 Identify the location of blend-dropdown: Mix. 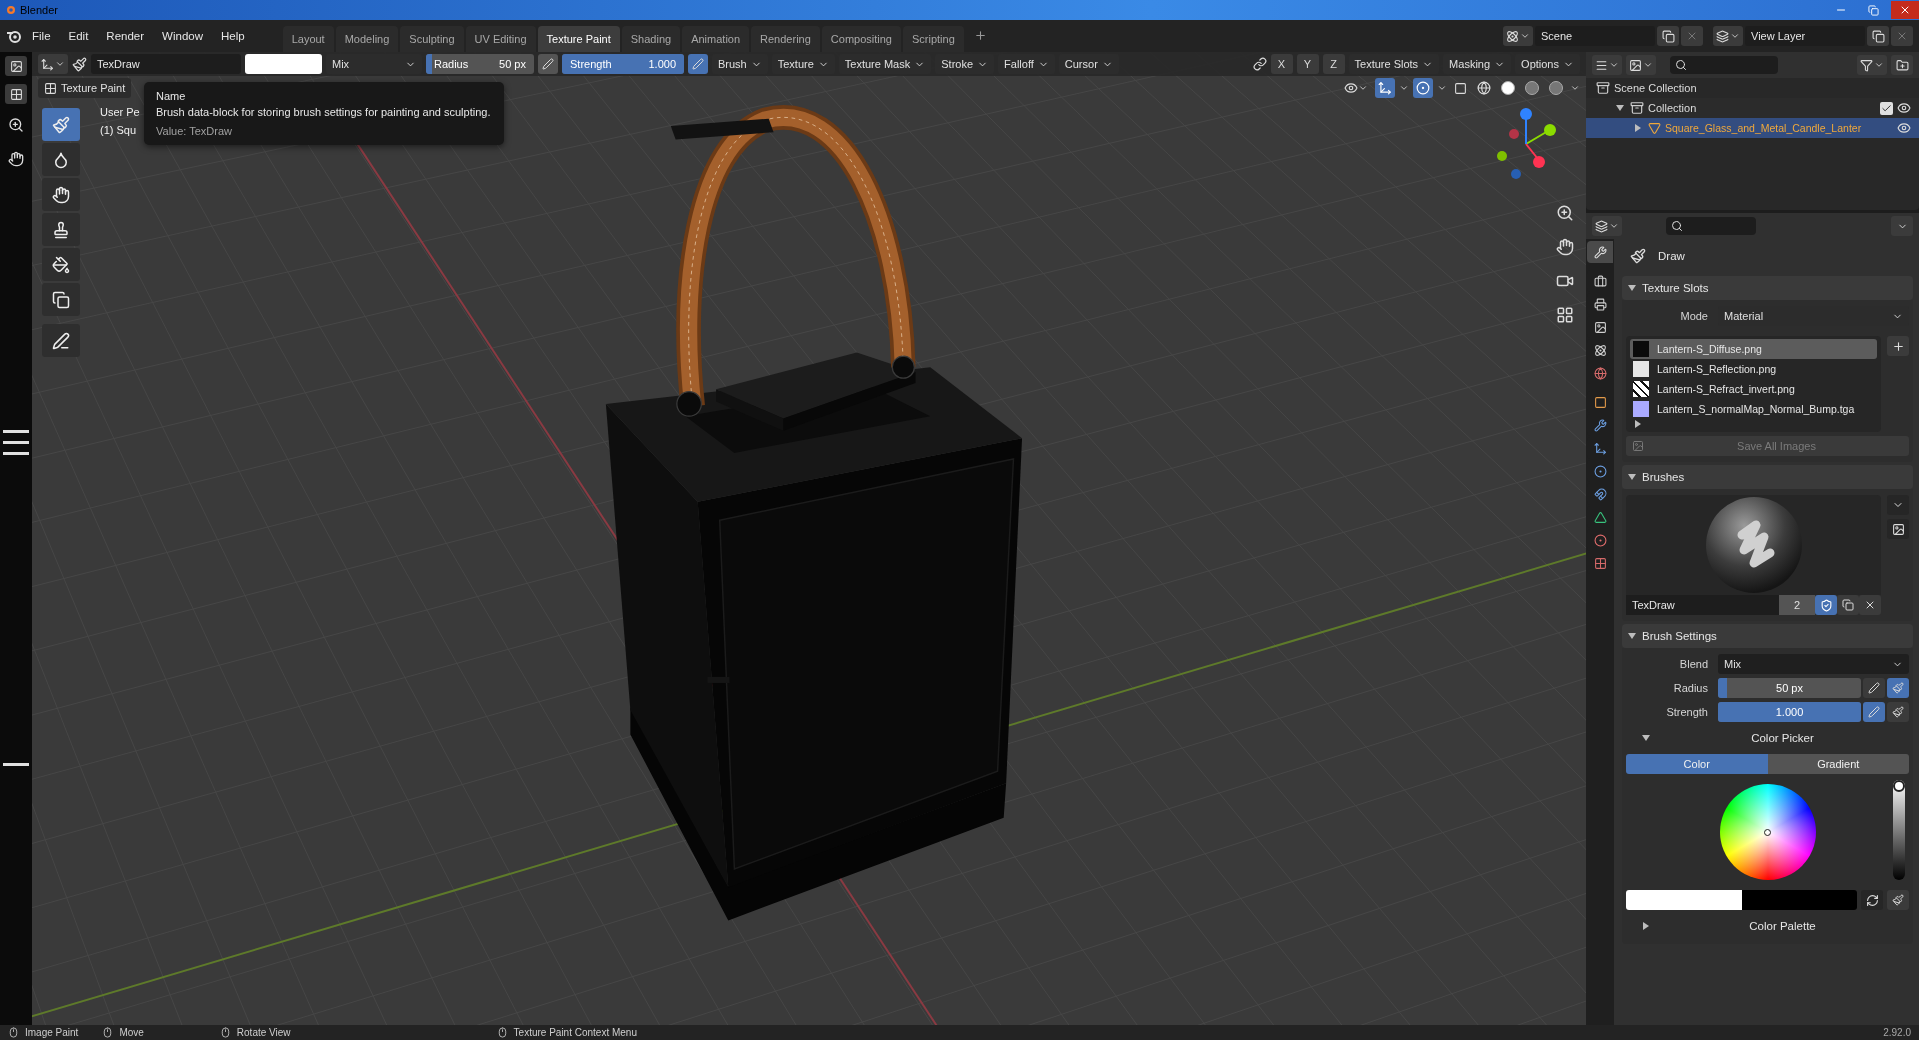
(1813, 664).